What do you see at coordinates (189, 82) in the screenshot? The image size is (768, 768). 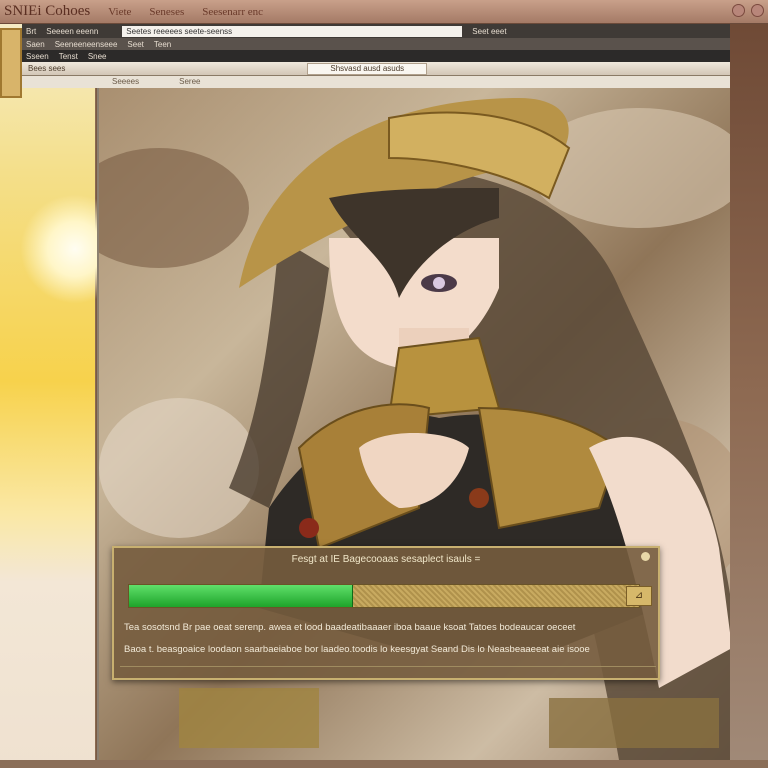 I see `subbar-item-2: Seree` at bounding box center [189, 82].